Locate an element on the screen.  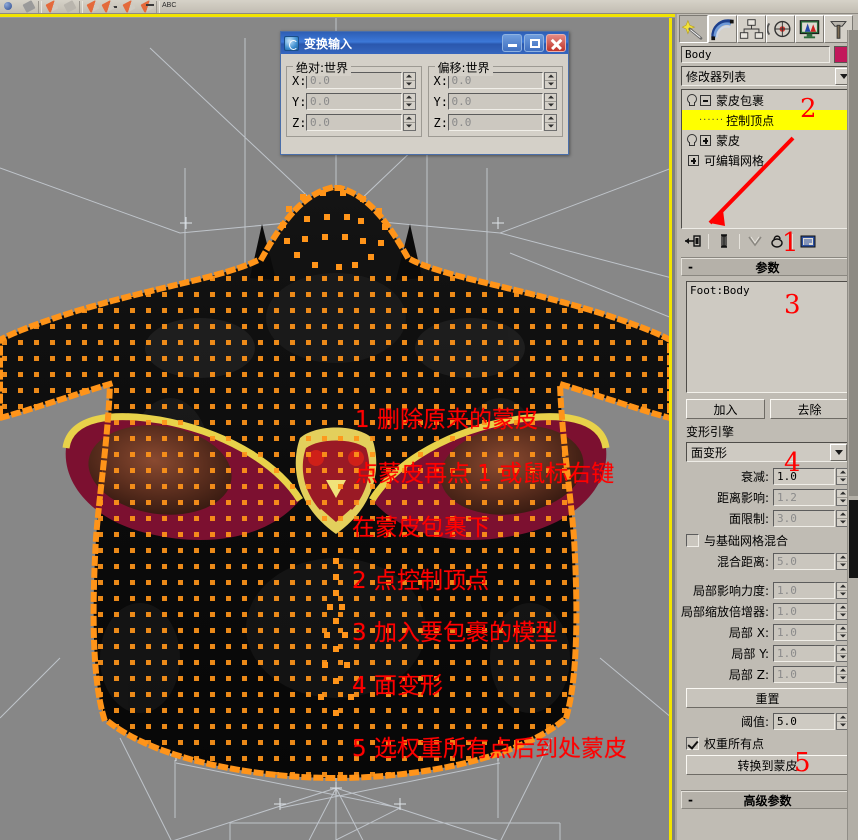
select-object-icon is located at coordinates (10, 6).